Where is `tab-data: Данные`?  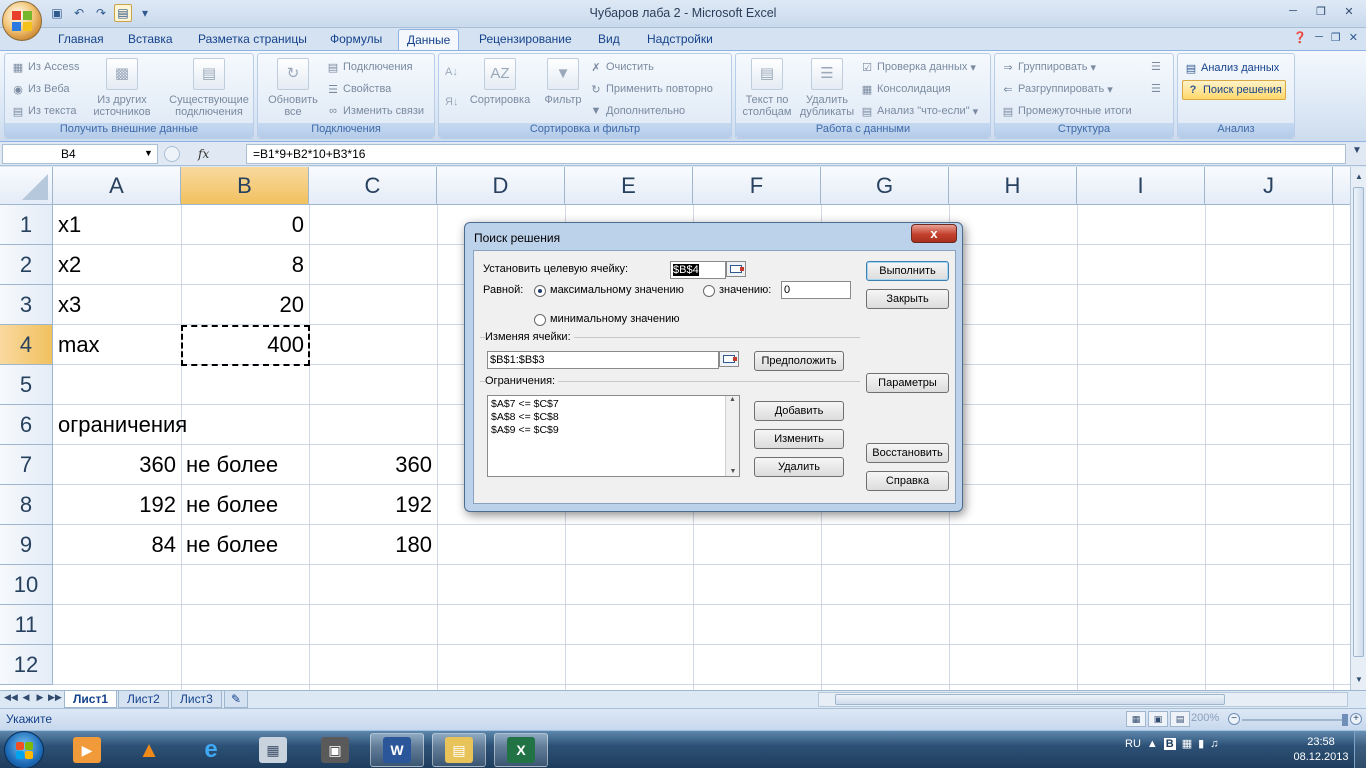 tab-data: Данные is located at coordinates (429, 39).